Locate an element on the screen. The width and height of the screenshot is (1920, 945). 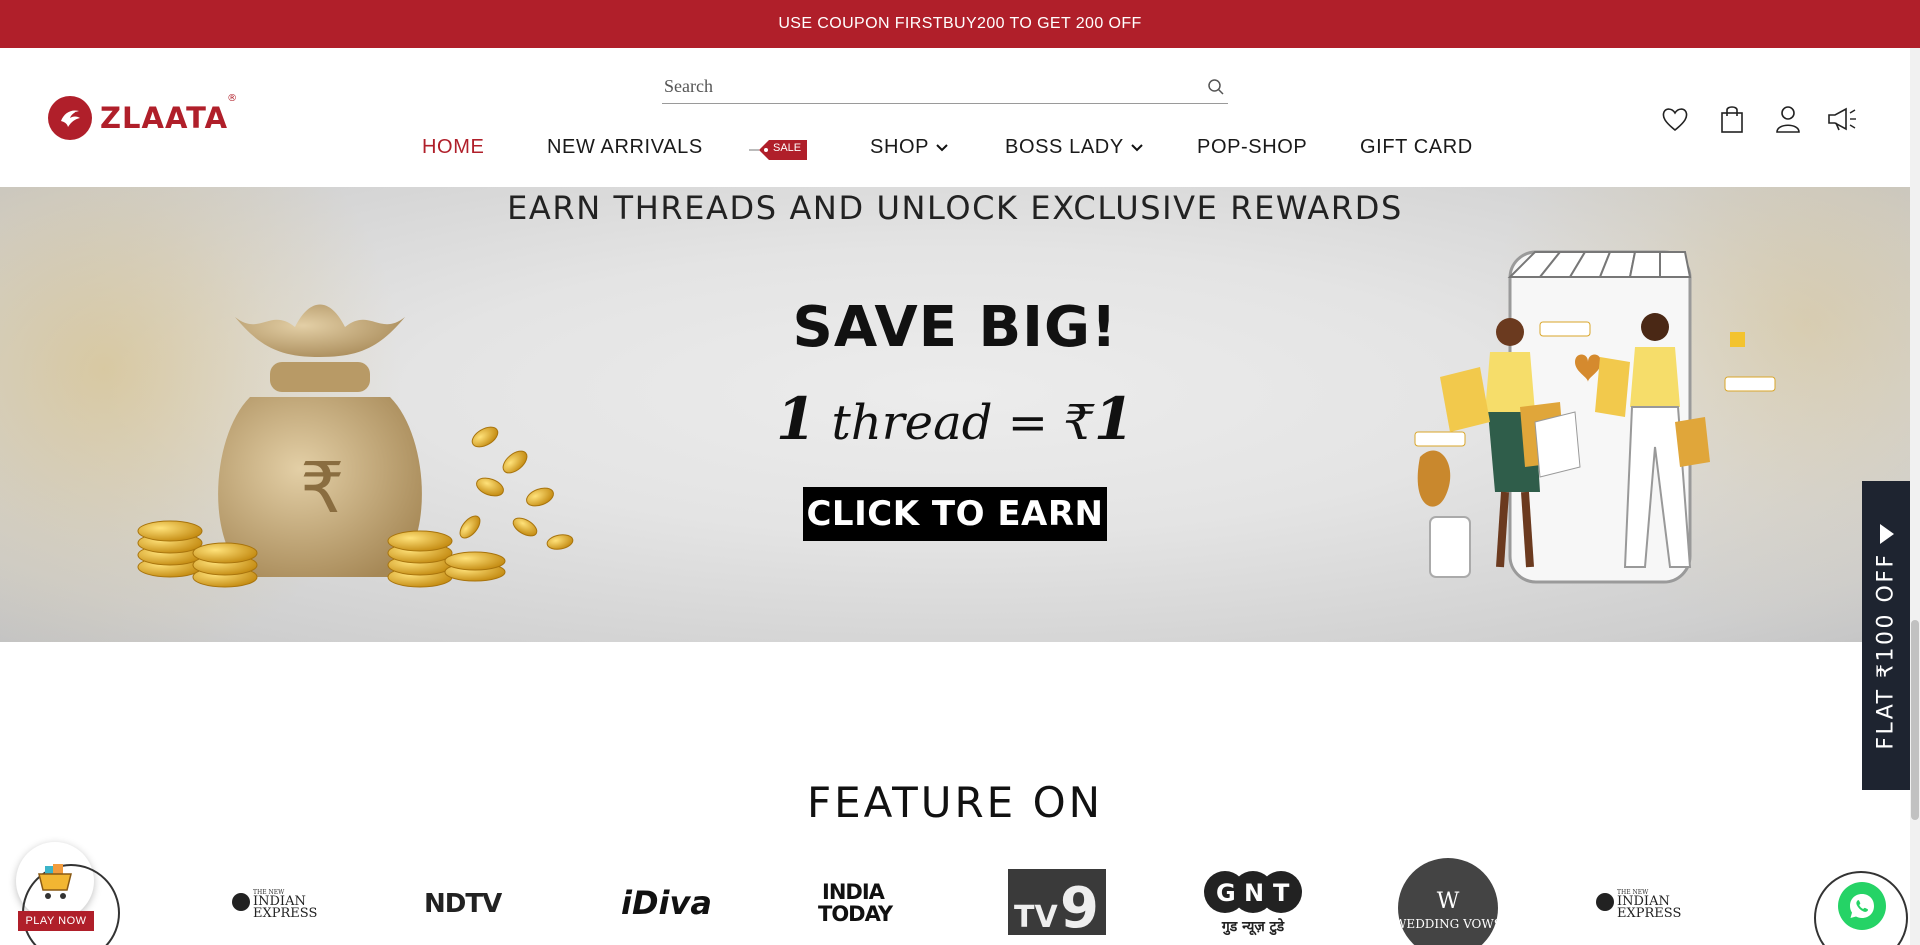
wedding-vows-logo-icon: W WEDDING VOWS is located at coordinates (1448, 901).